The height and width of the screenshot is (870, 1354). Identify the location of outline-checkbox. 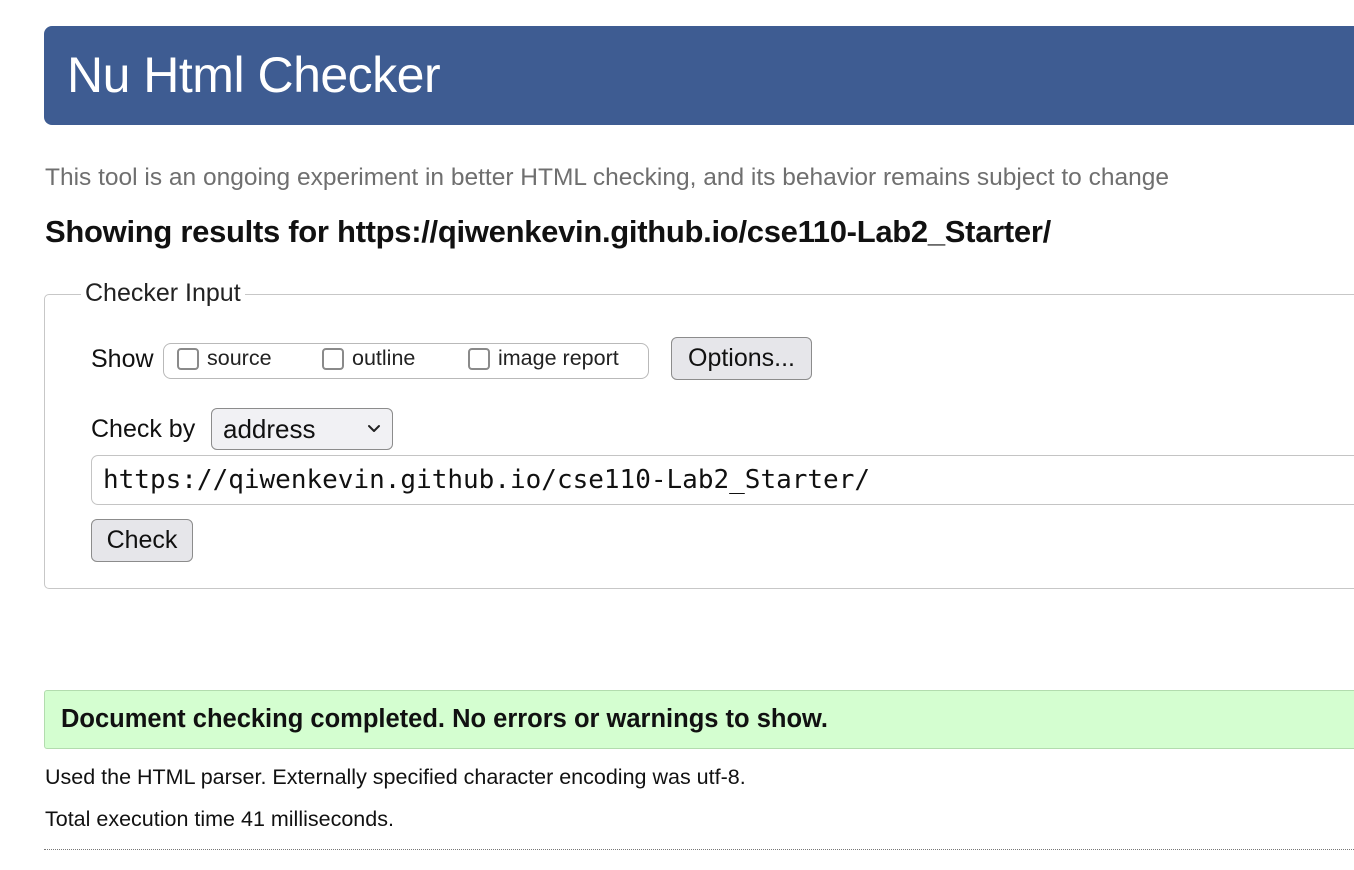
(333, 358).